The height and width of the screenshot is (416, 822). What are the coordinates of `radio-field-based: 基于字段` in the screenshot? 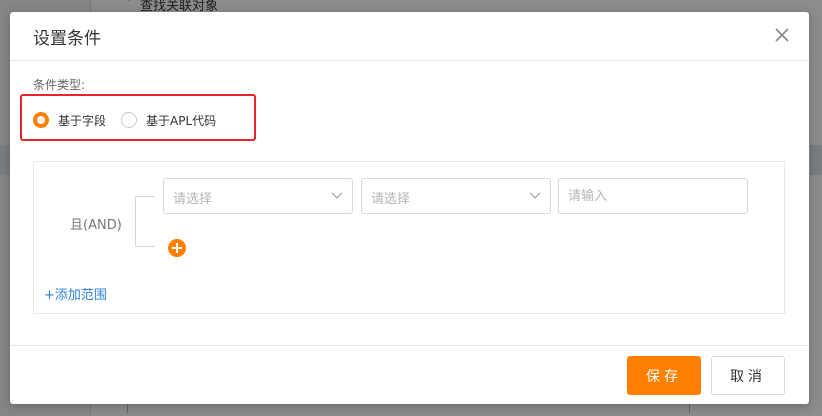 It's located at (69, 120).